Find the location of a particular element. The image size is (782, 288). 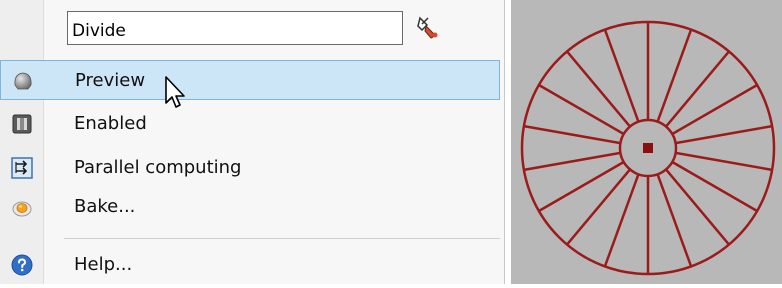

flag-bucket-button is located at coordinates (428, 28).